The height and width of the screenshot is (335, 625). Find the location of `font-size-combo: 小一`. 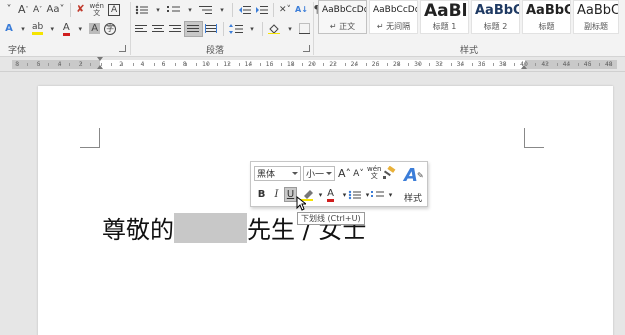

font-size-combo: 小一 is located at coordinates (319, 173).